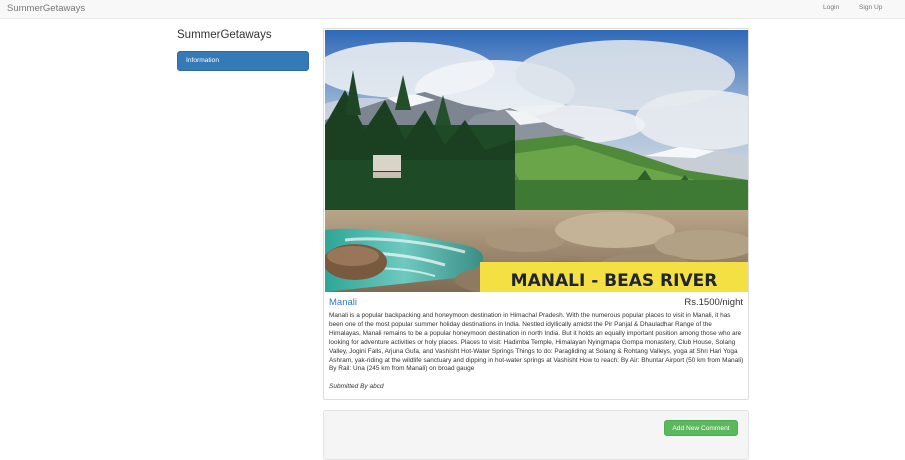  What do you see at coordinates (224, 35) in the screenshot?
I see `sidebar-title: SummerGetaways` at bounding box center [224, 35].